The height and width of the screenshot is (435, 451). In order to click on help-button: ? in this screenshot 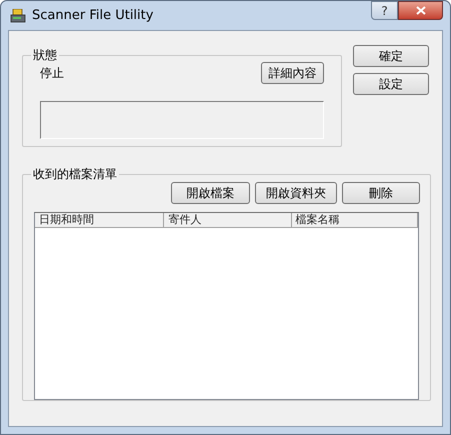, I will do `click(384, 10)`.